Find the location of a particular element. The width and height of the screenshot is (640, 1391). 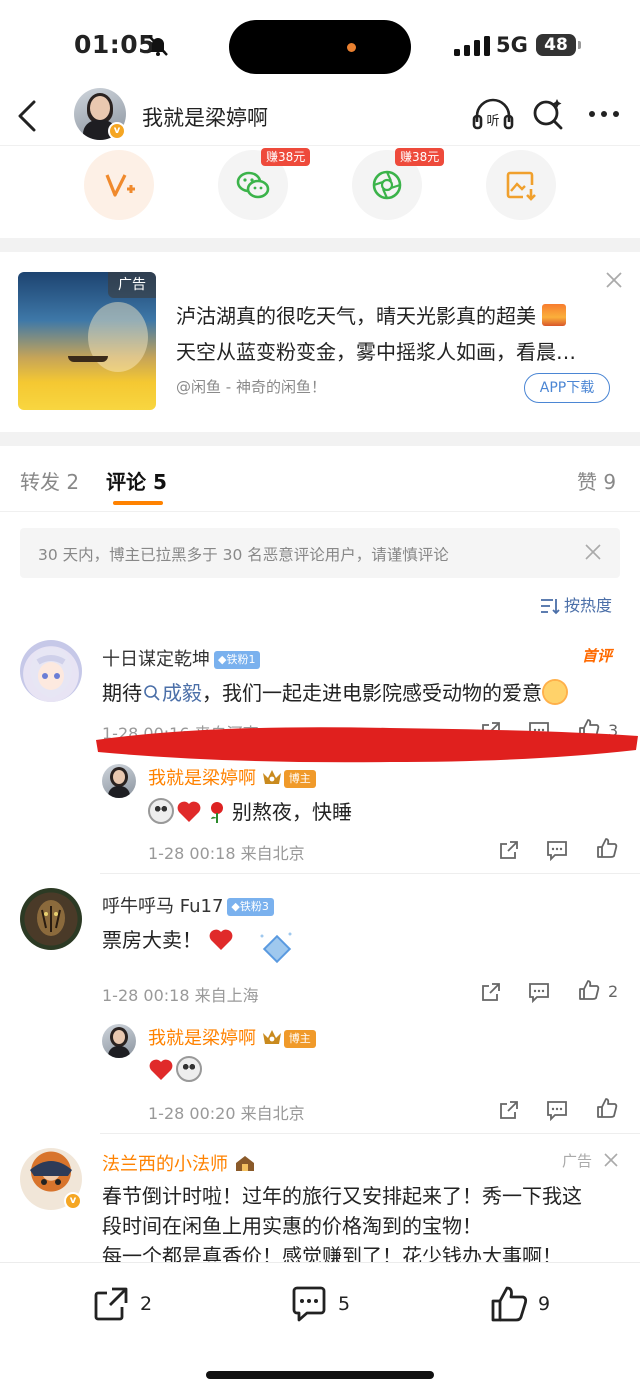

first-comment-badge: 首评 is located at coordinates (597, 656).